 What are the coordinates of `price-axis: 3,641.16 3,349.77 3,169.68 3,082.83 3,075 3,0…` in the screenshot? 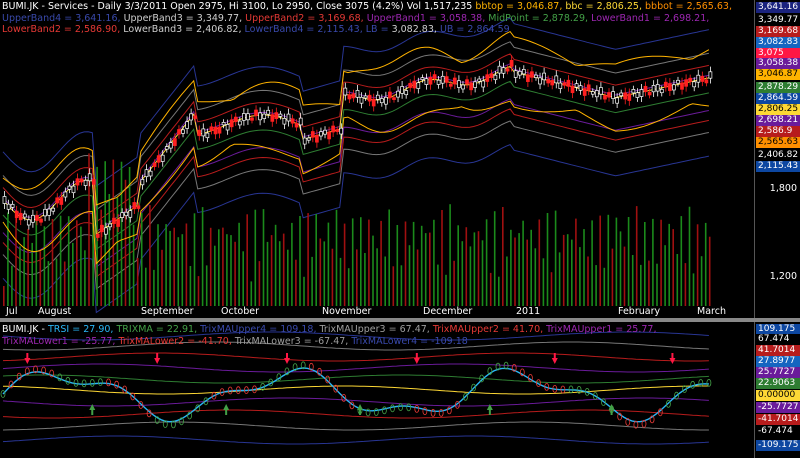 It's located at (777, 159).